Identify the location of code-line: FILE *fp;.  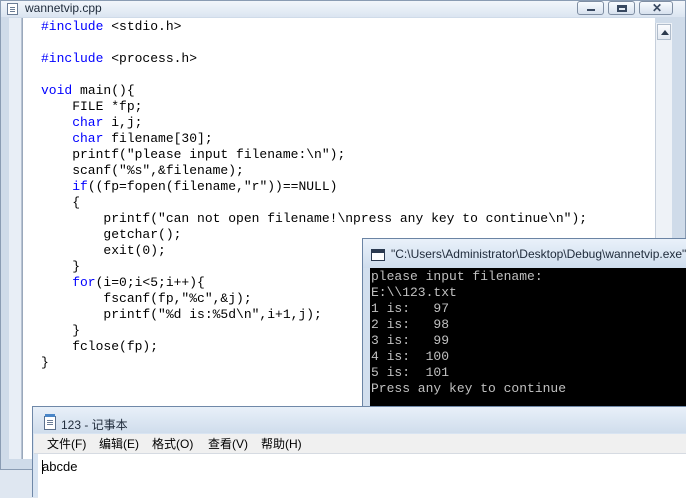
(314, 107).